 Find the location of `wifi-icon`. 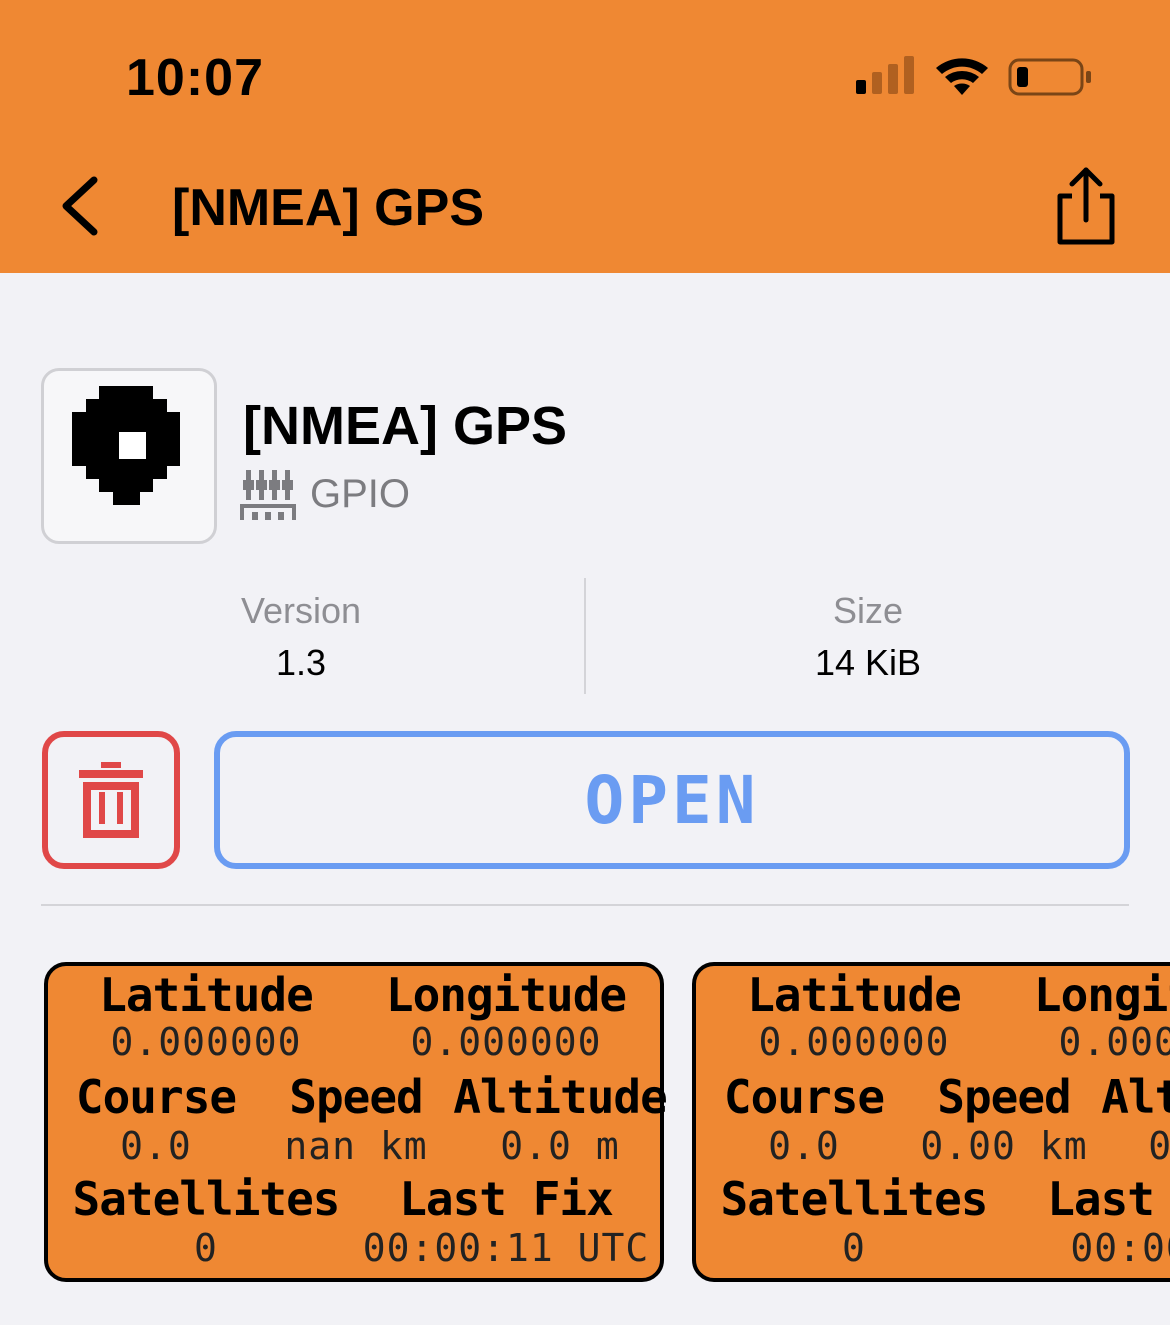

wifi-icon is located at coordinates (962, 76).